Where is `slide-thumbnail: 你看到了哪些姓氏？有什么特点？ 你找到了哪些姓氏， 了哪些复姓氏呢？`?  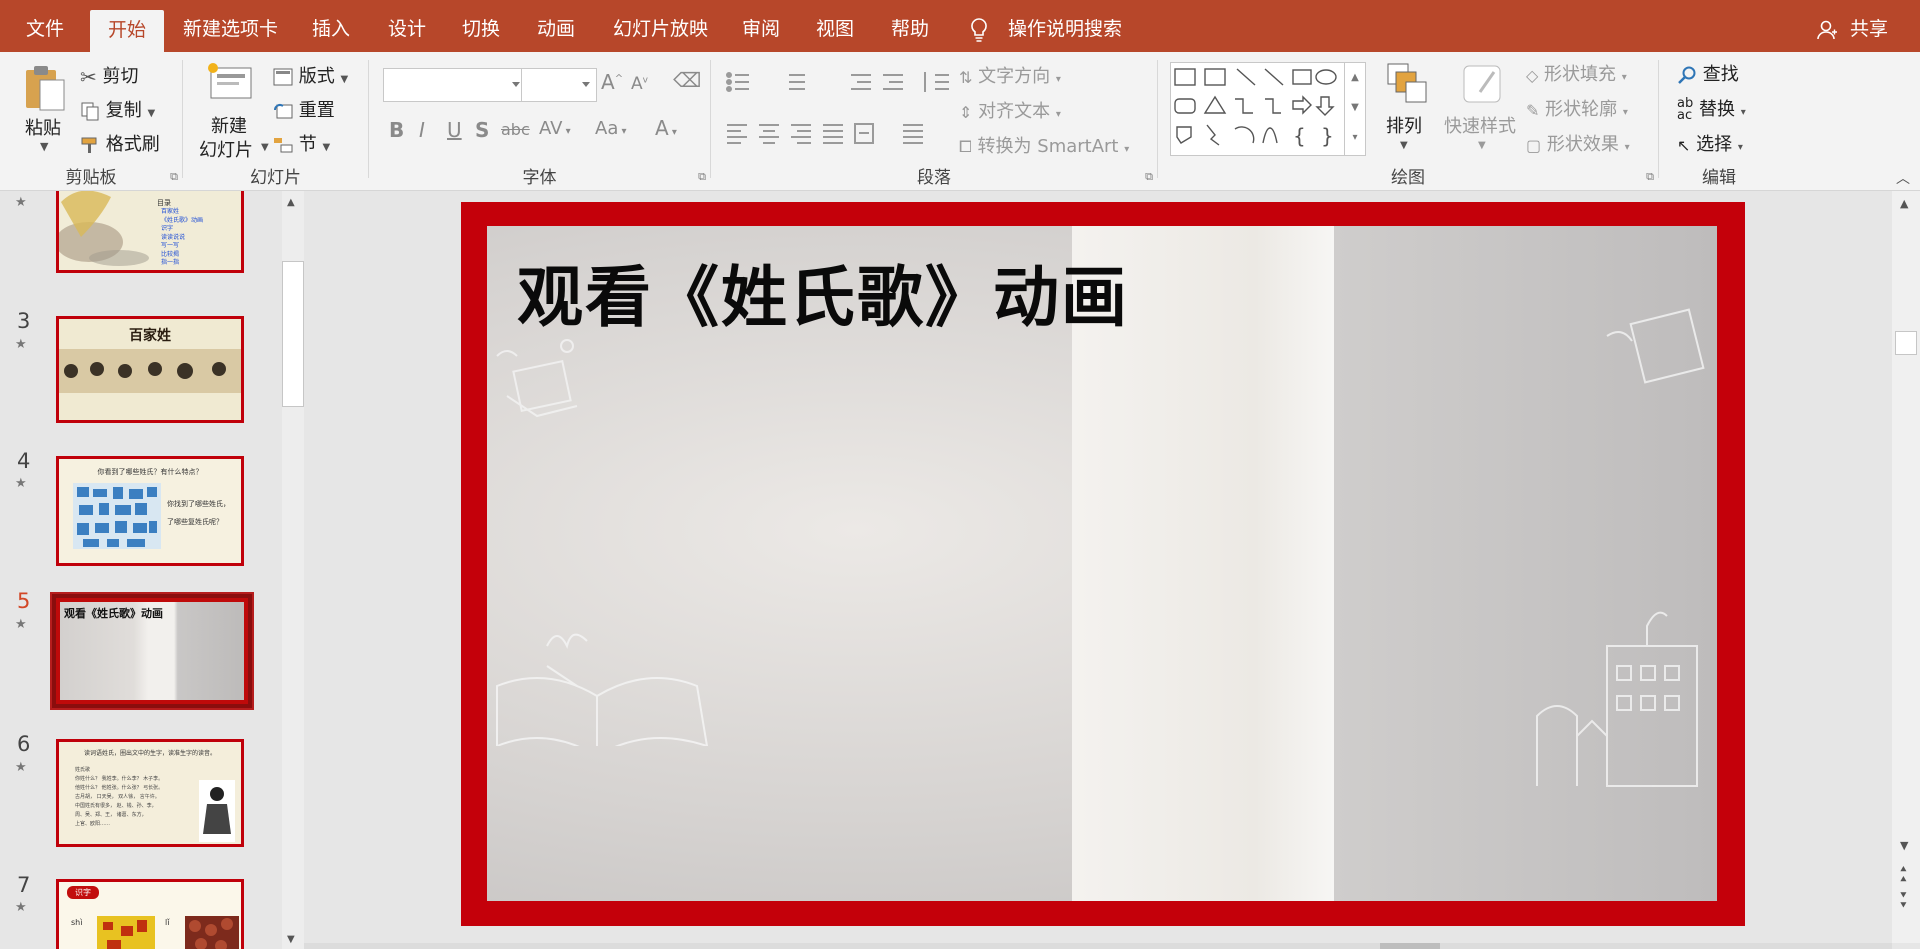 slide-thumbnail: 你看到了哪些姓氏？有什么特点？ 你找到了哪些姓氏， 了哪些复姓氏呢？ is located at coordinates (150, 511).